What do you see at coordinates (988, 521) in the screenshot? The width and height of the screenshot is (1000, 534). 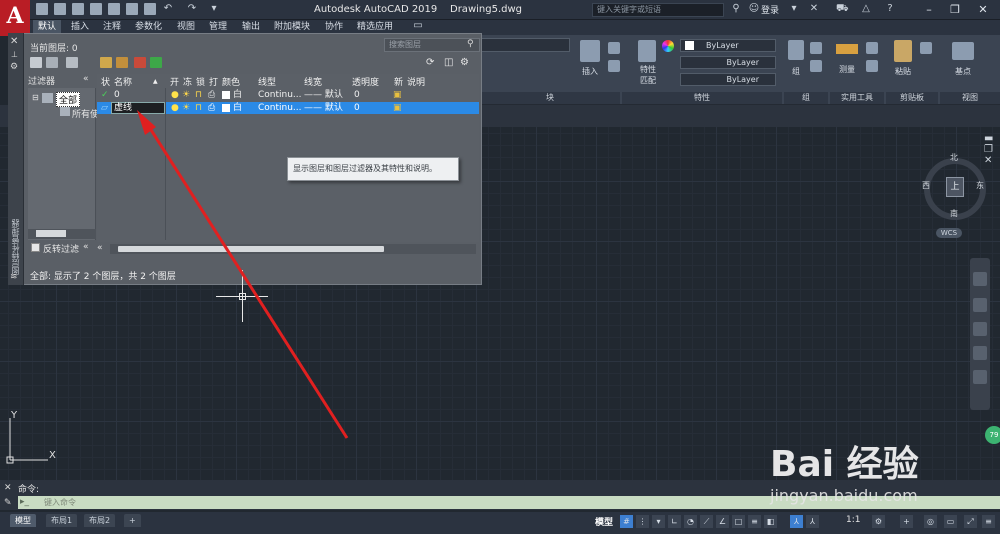 I see `customization-menu-icon: ≡` at bounding box center [988, 521].